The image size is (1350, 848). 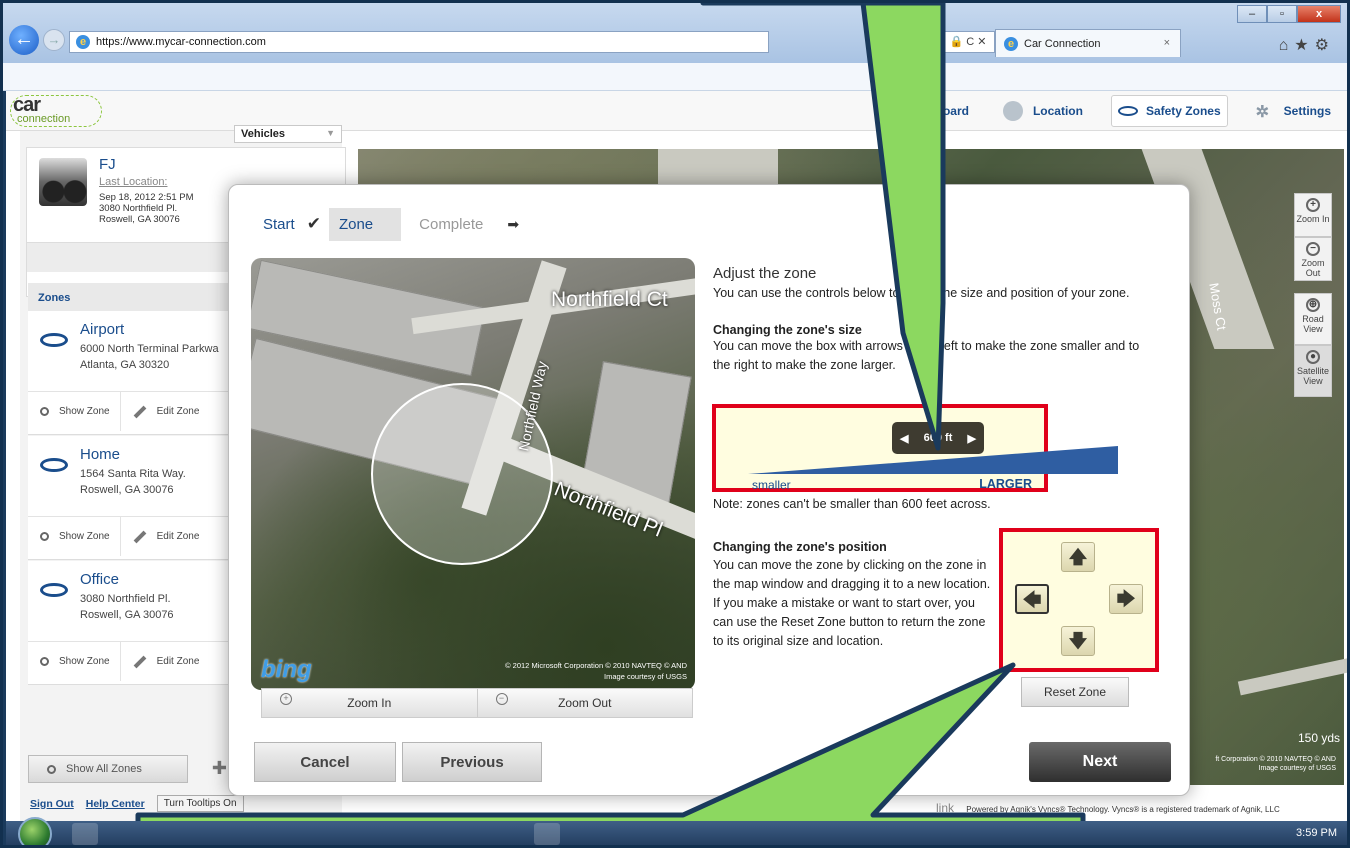 What do you see at coordinates (85, 834) in the screenshot?
I see `taskbar-ie-icon` at bounding box center [85, 834].